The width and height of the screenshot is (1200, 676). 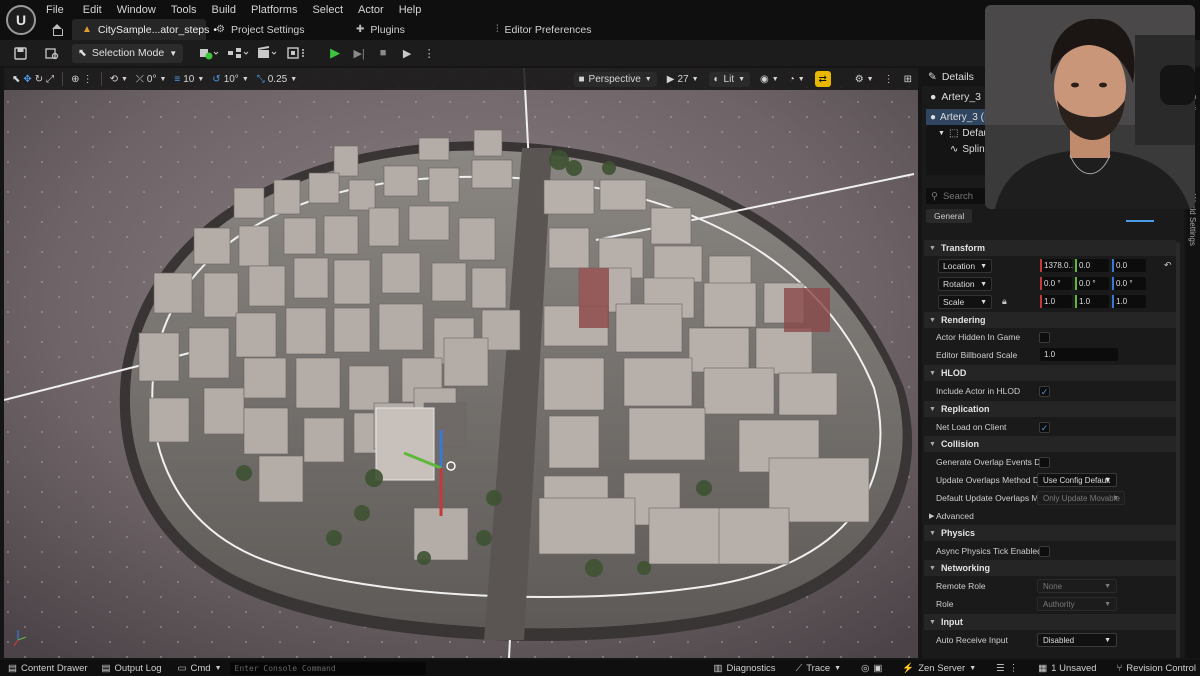 I want to click on section-rendering: ▼ Rendering, so click(x=1050, y=320).